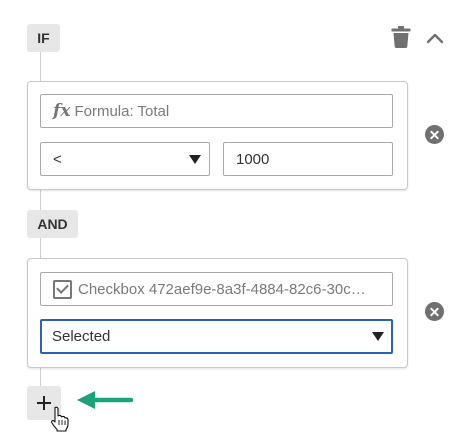 The height and width of the screenshot is (437, 473). Describe the element at coordinates (216, 336) in the screenshot. I see `operator-select: Selected` at that location.